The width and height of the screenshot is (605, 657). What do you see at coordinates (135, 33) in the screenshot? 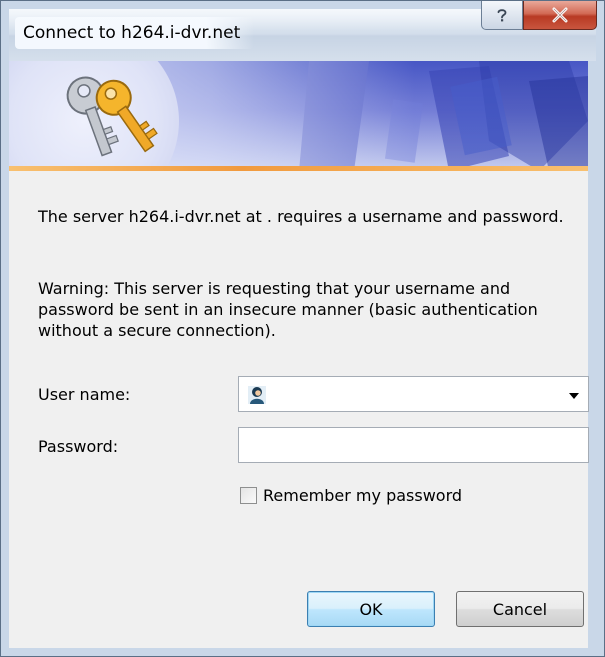
I see `window-title: Connect to h264.i-dvr.net` at bounding box center [135, 33].